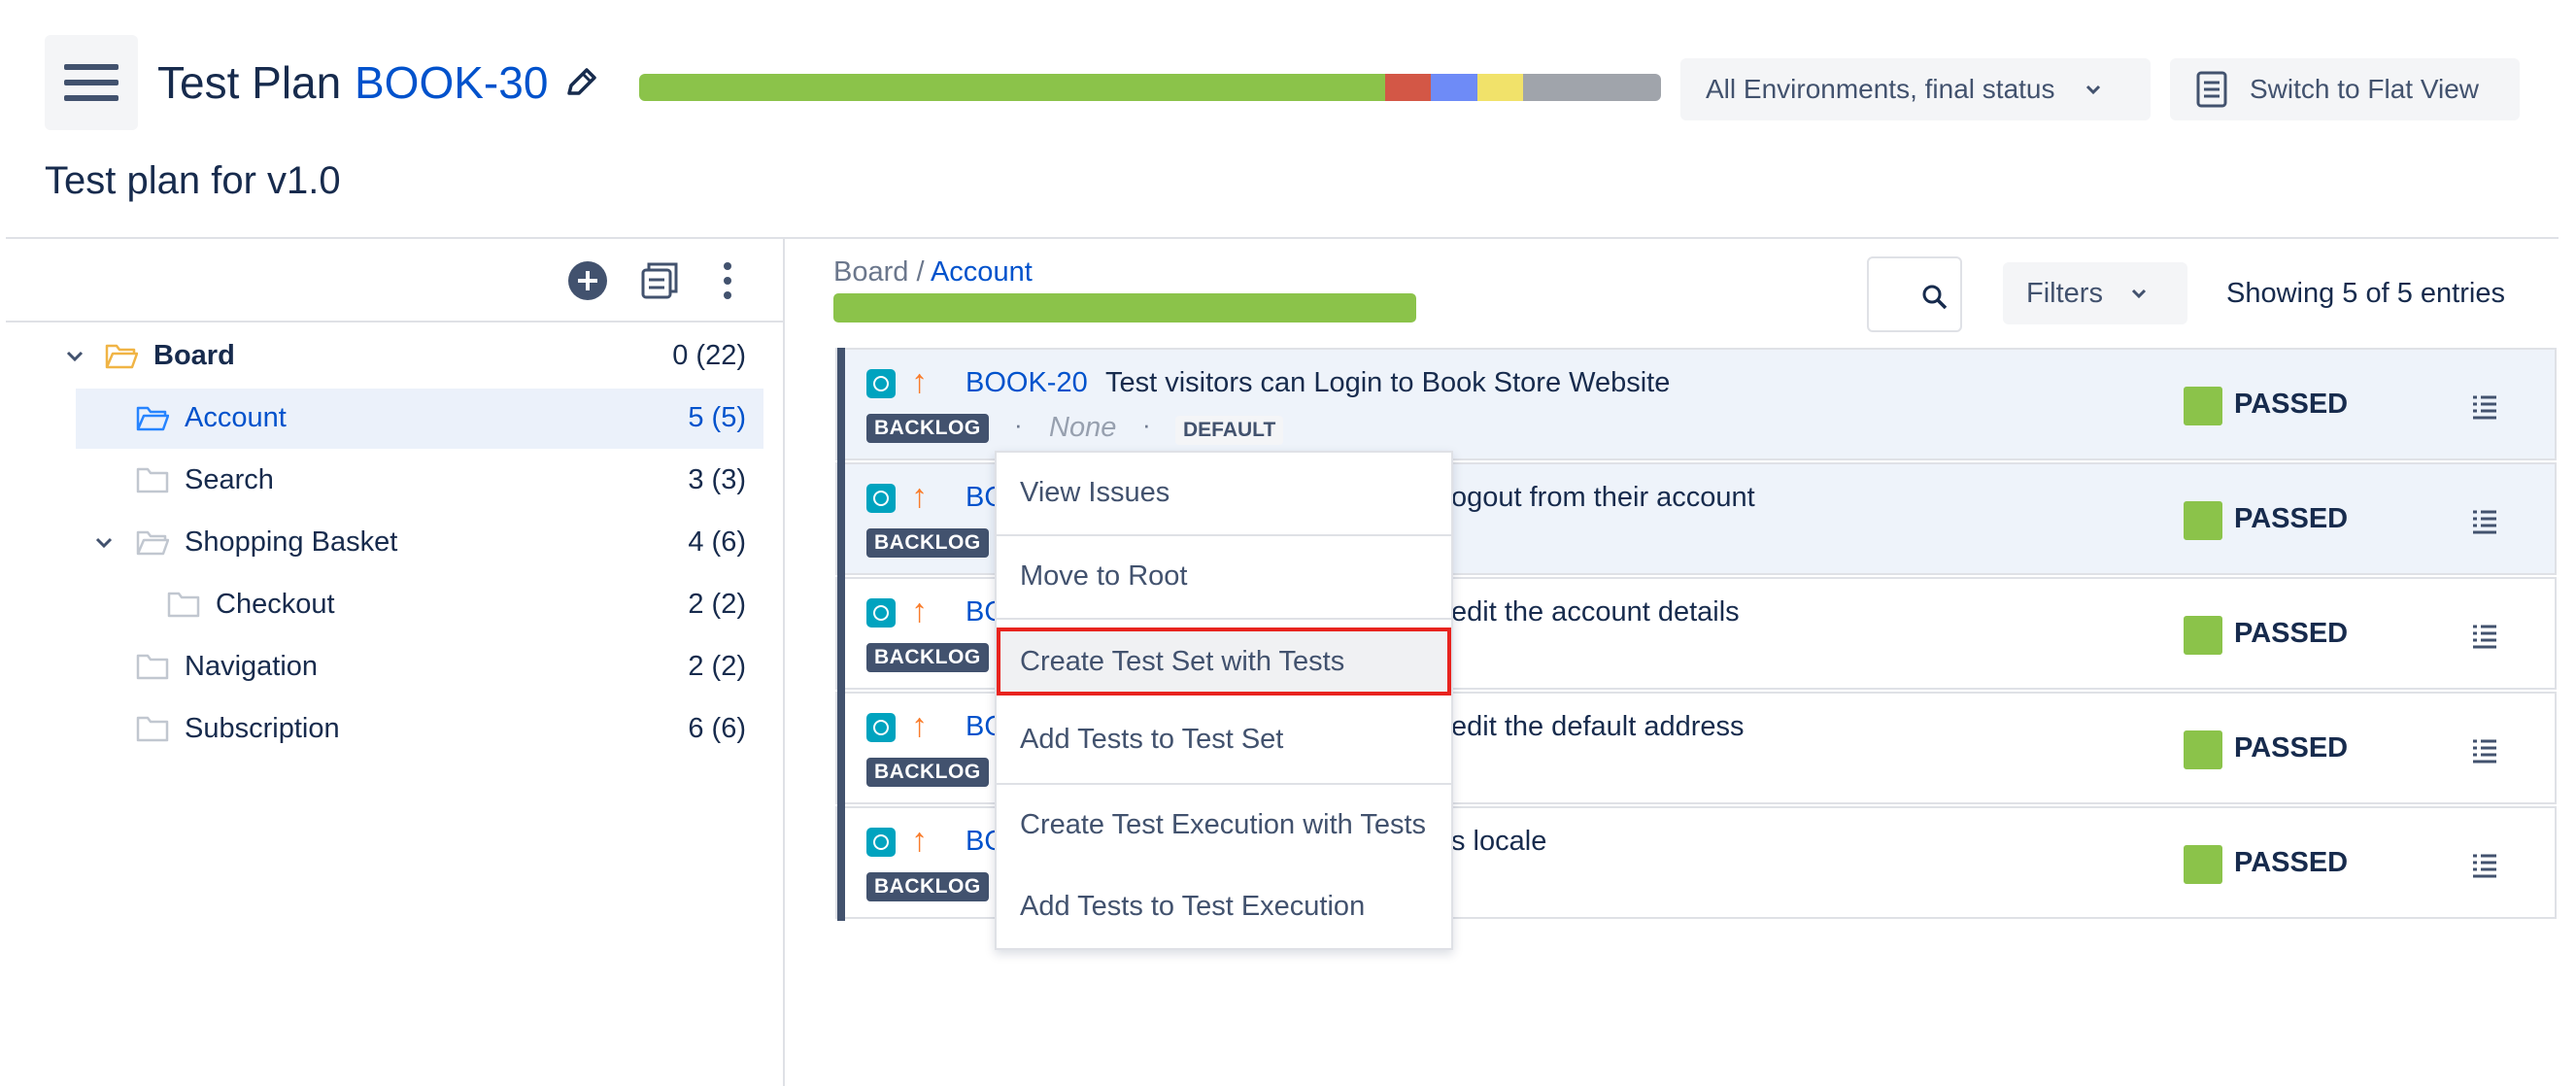 The height and width of the screenshot is (1086, 2576). What do you see at coordinates (870, 272) in the screenshot?
I see `breadcrumb-root: Board` at bounding box center [870, 272].